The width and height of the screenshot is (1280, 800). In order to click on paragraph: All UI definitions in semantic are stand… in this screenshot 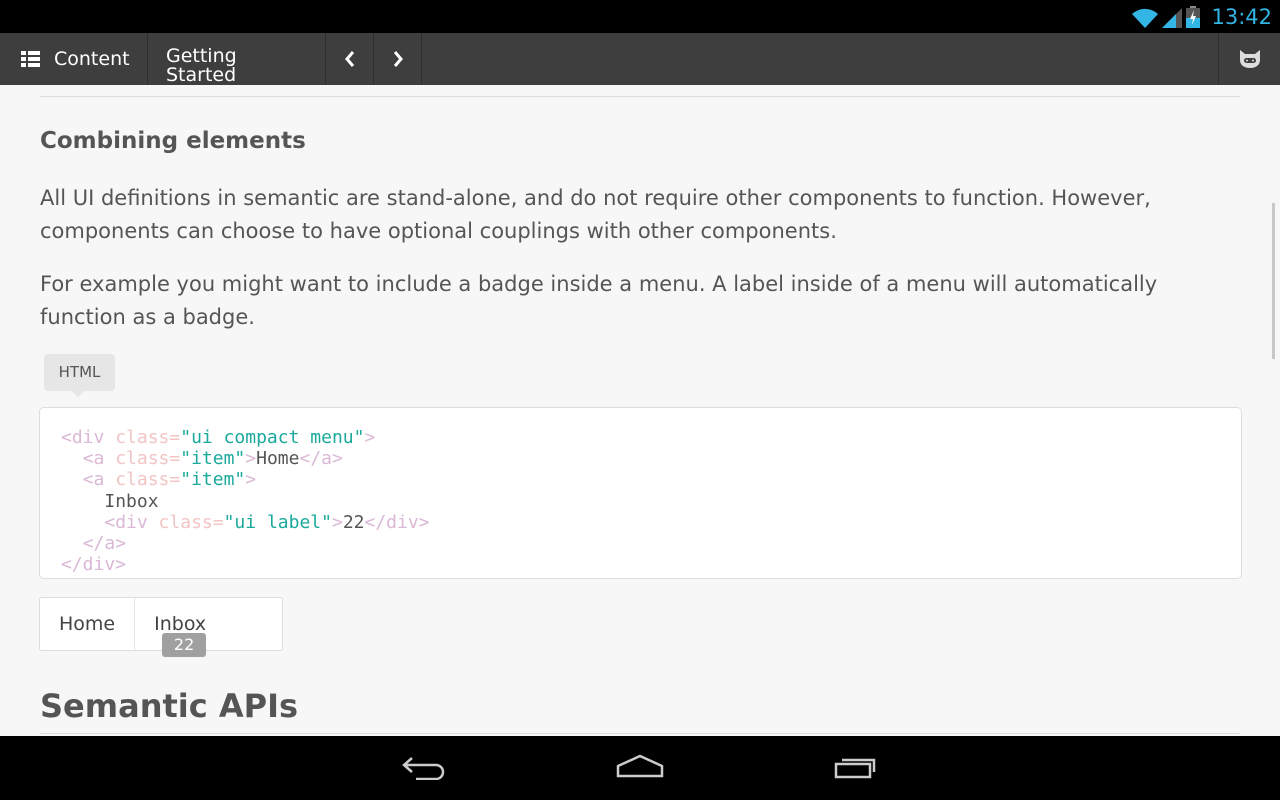, I will do `click(595, 214)`.